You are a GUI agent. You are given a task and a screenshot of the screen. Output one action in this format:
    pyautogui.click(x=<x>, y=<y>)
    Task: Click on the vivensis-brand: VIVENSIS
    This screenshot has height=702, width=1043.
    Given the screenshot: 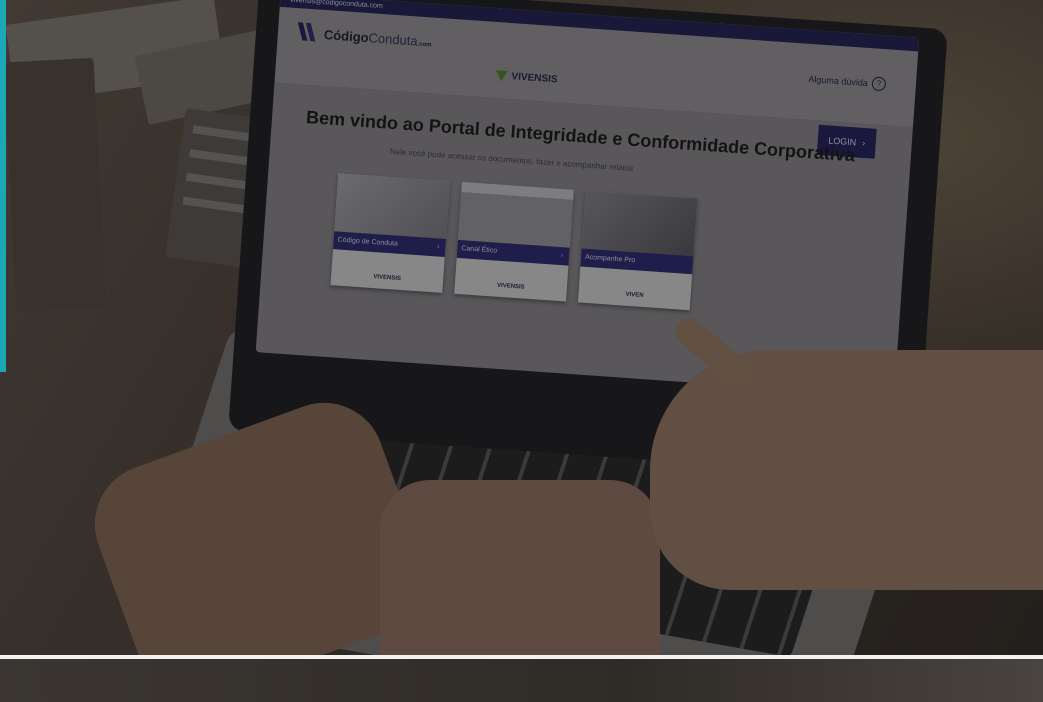 What is the action you would take?
    pyautogui.click(x=534, y=78)
    